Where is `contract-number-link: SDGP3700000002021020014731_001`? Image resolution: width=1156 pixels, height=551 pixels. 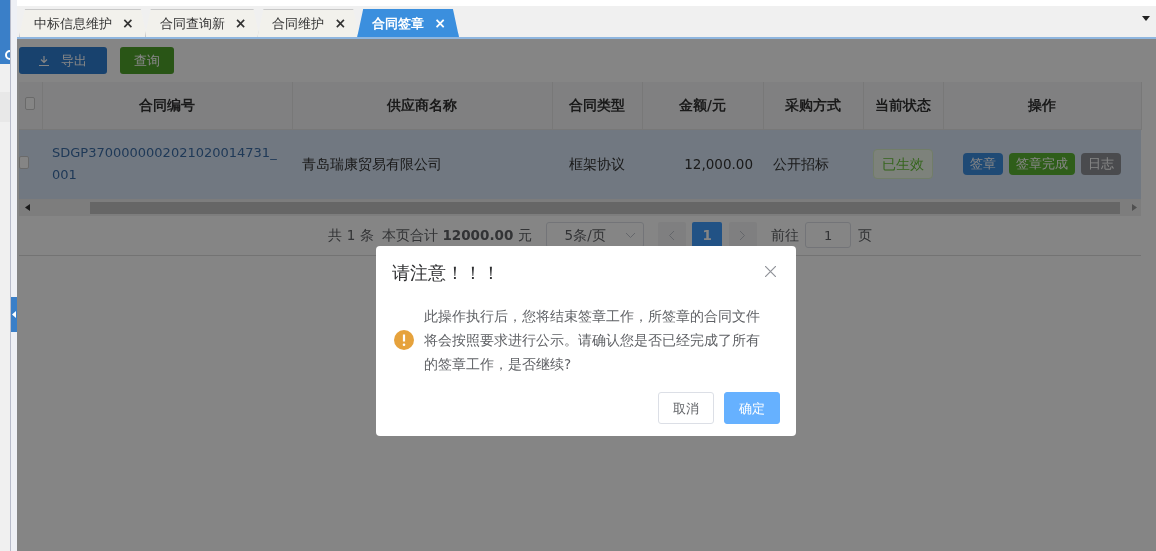
contract-number-link: SDGP3700000002021020014731_001 is located at coordinates (167, 164).